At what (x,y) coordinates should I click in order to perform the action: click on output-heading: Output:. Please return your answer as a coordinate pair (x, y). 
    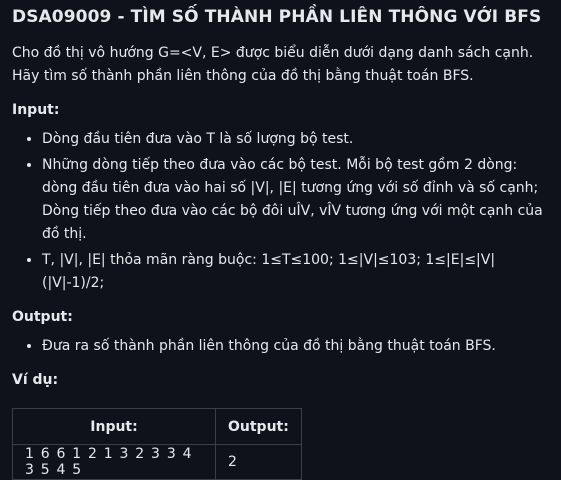
    Looking at the image, I should click on (42, 317).